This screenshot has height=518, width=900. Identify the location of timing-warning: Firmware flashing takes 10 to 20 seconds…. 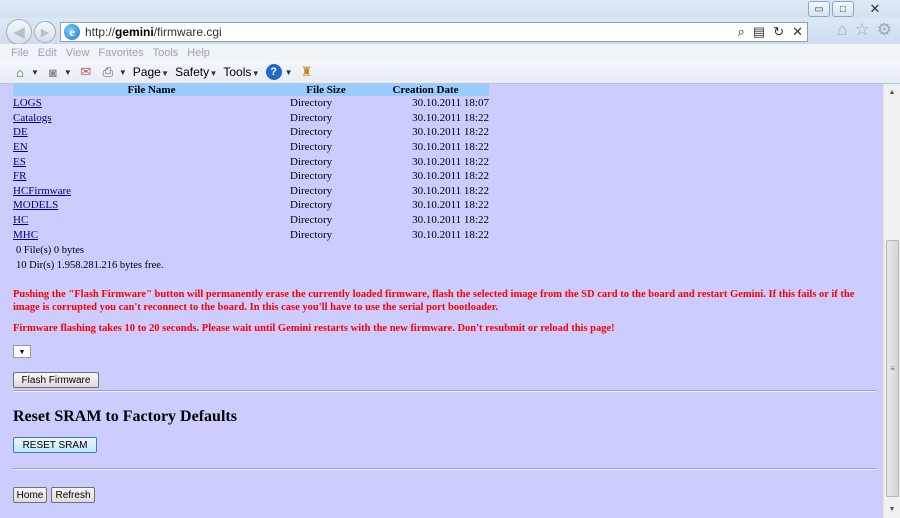
(314, 328).